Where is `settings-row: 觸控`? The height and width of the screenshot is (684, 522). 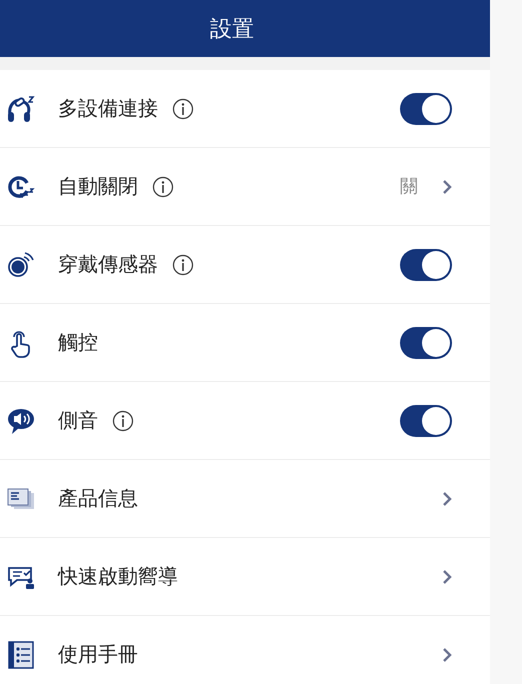 settings-row: 觸控 is located at coordinates (245, 343).